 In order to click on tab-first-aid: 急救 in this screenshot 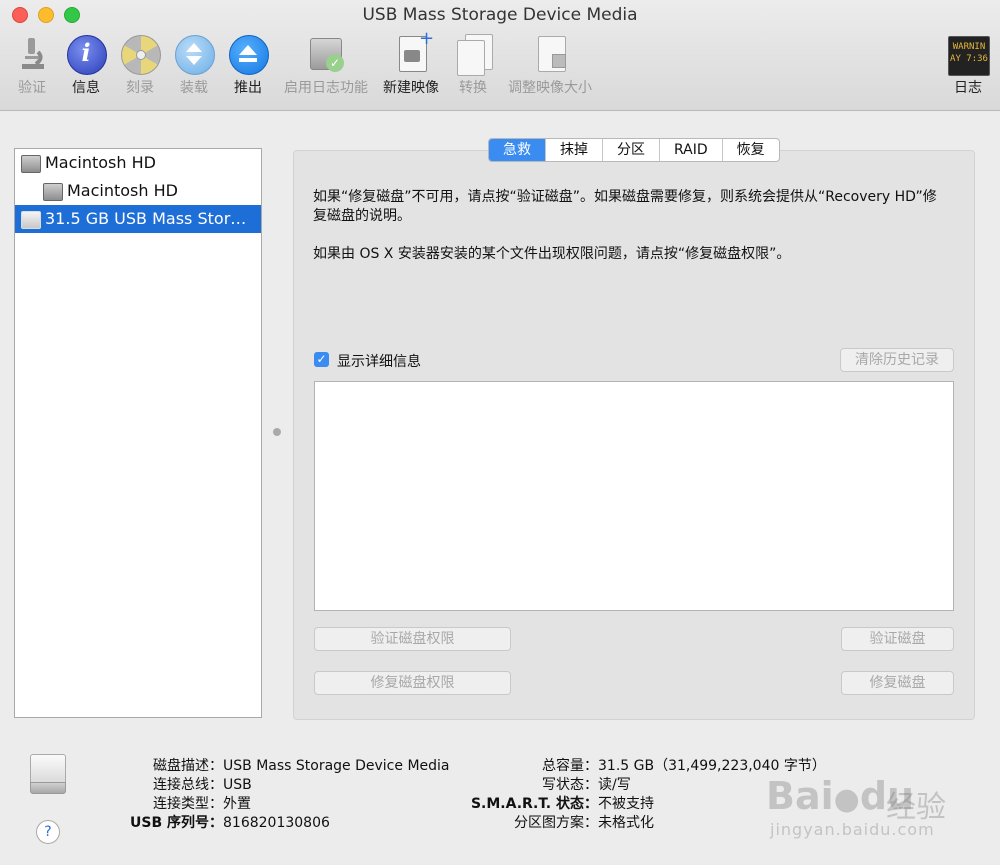, I will do `click(517, 150)`.